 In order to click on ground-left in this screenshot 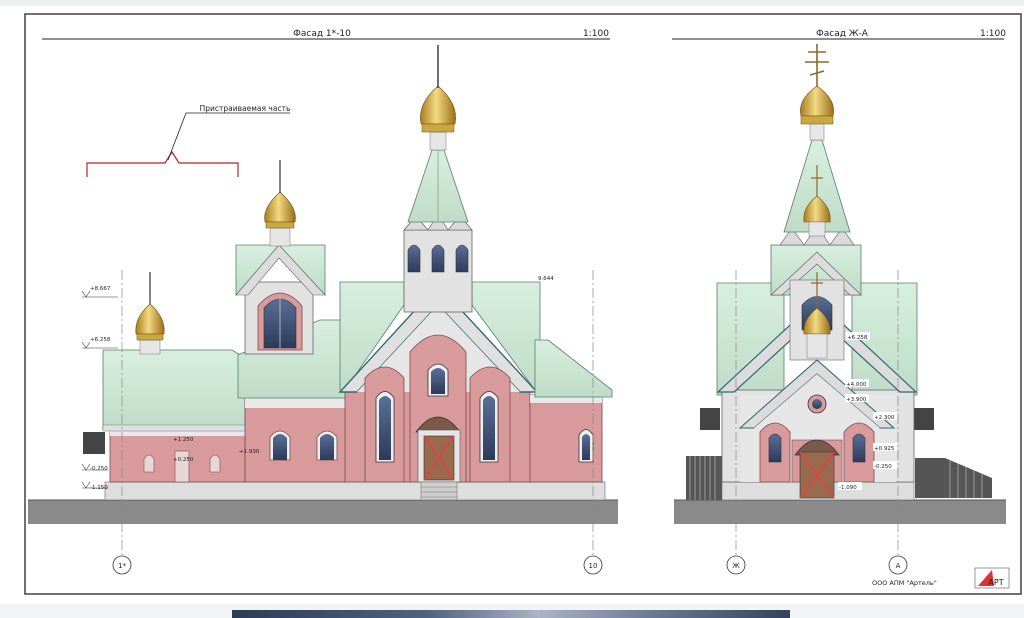, I will do `click(323, 512)`.